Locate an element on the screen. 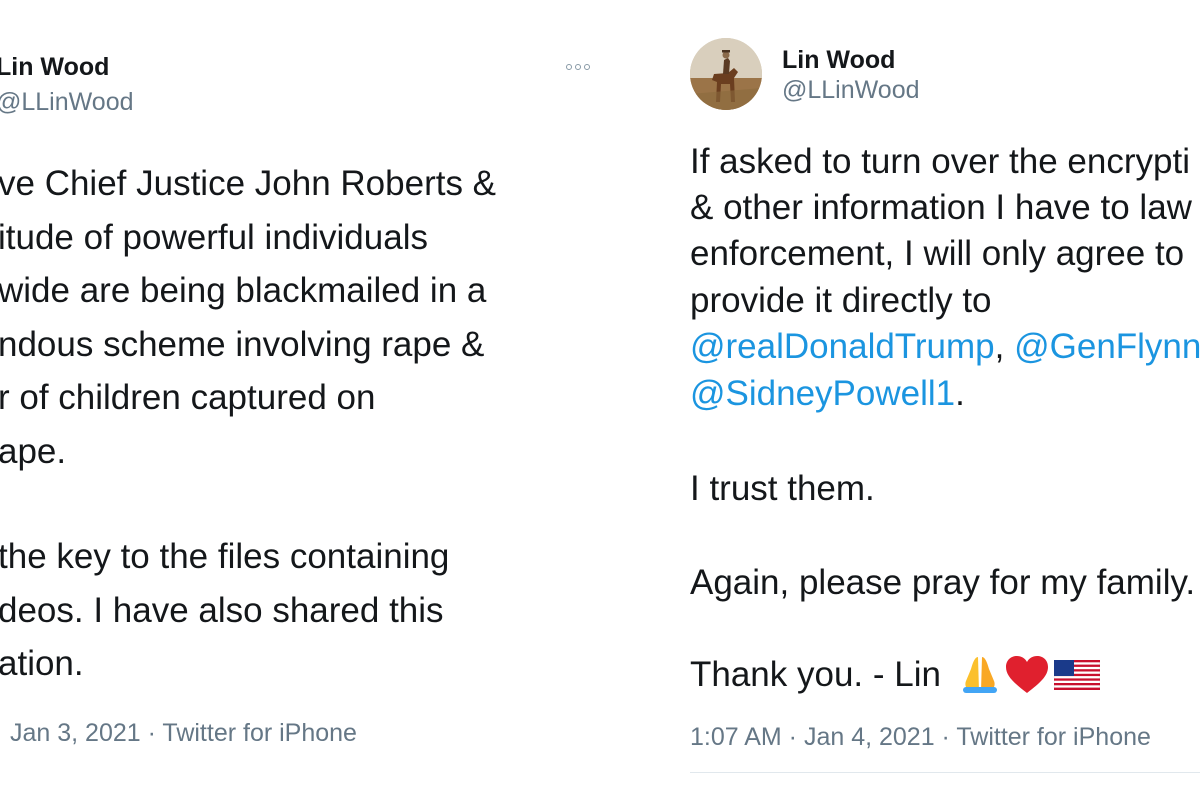  avatar is located at coordinates (726, 74).